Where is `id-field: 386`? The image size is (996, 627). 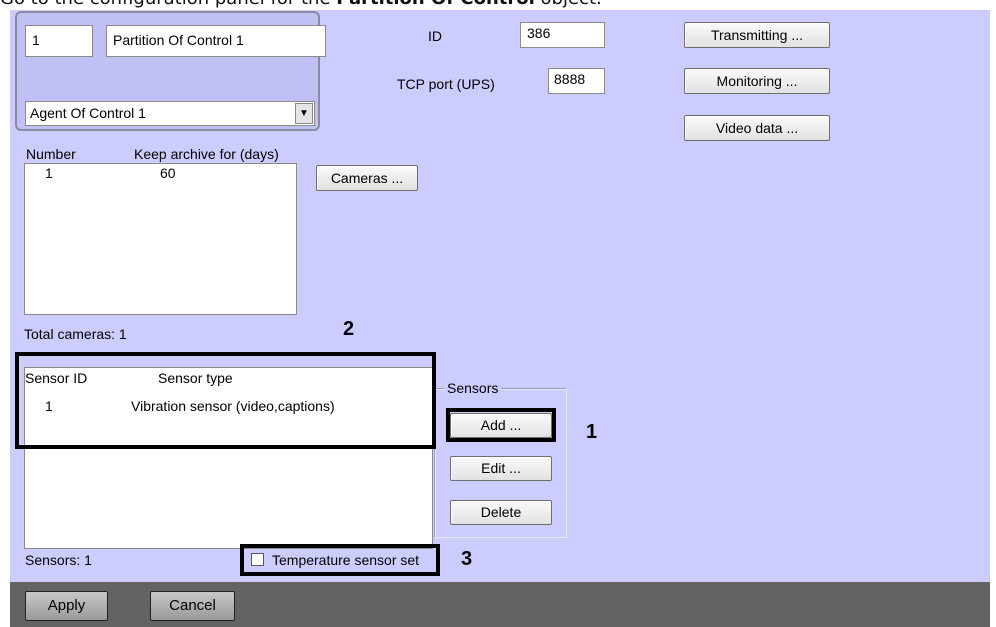
id-field: 386 is located at coordinates (562, 35).